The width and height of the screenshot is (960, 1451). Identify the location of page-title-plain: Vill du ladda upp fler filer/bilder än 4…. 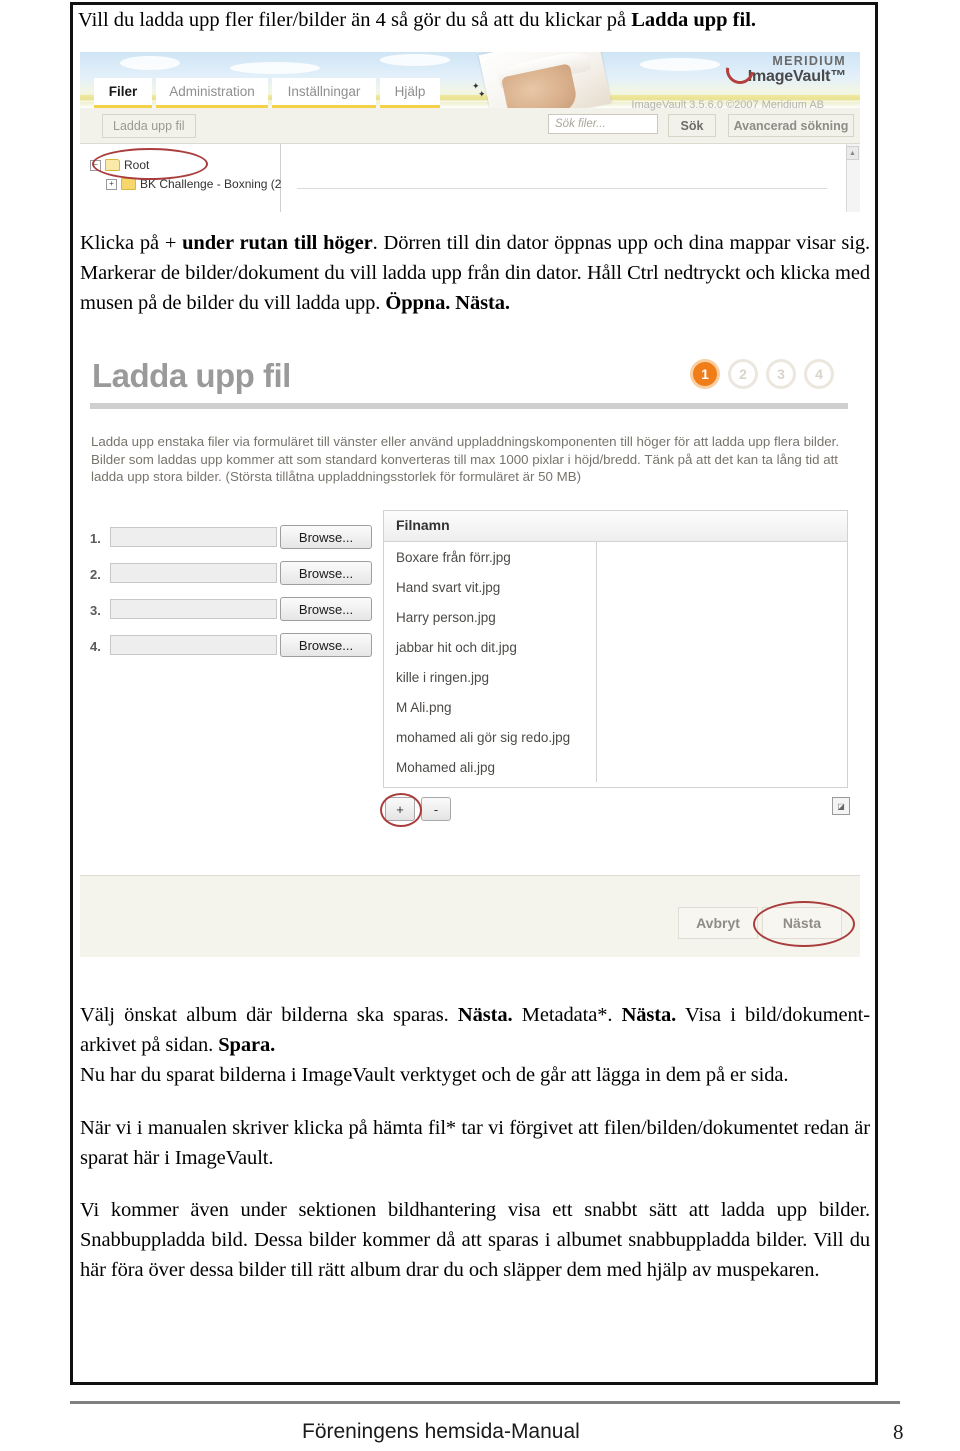
(355, 20).